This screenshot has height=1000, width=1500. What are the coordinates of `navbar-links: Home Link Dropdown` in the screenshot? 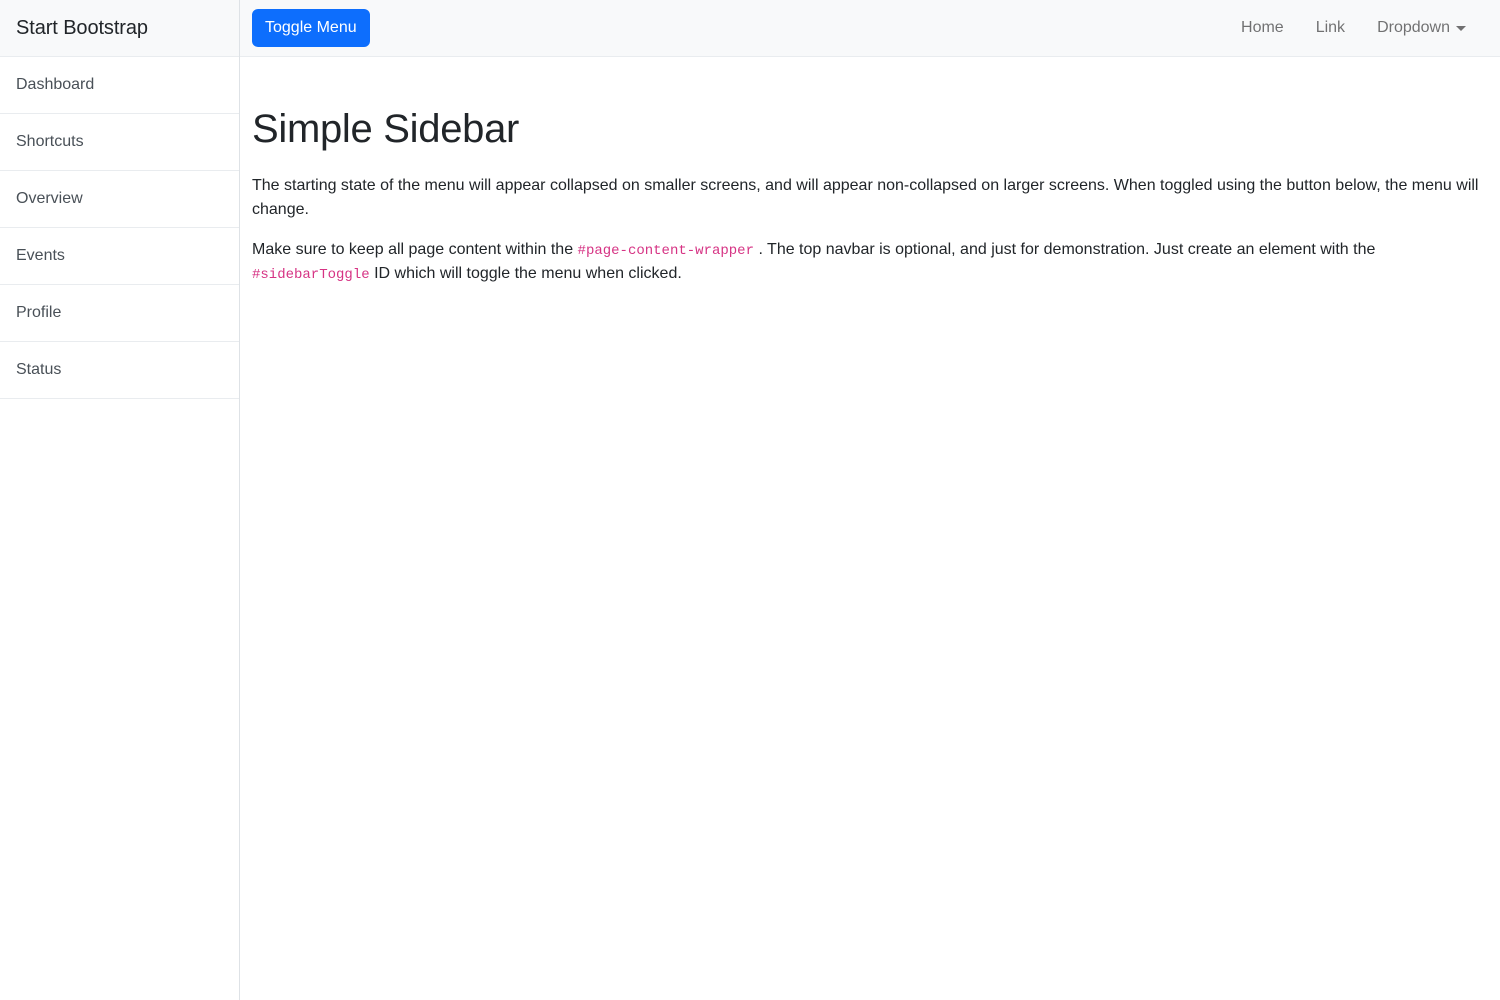 It's located at (1356, 28).